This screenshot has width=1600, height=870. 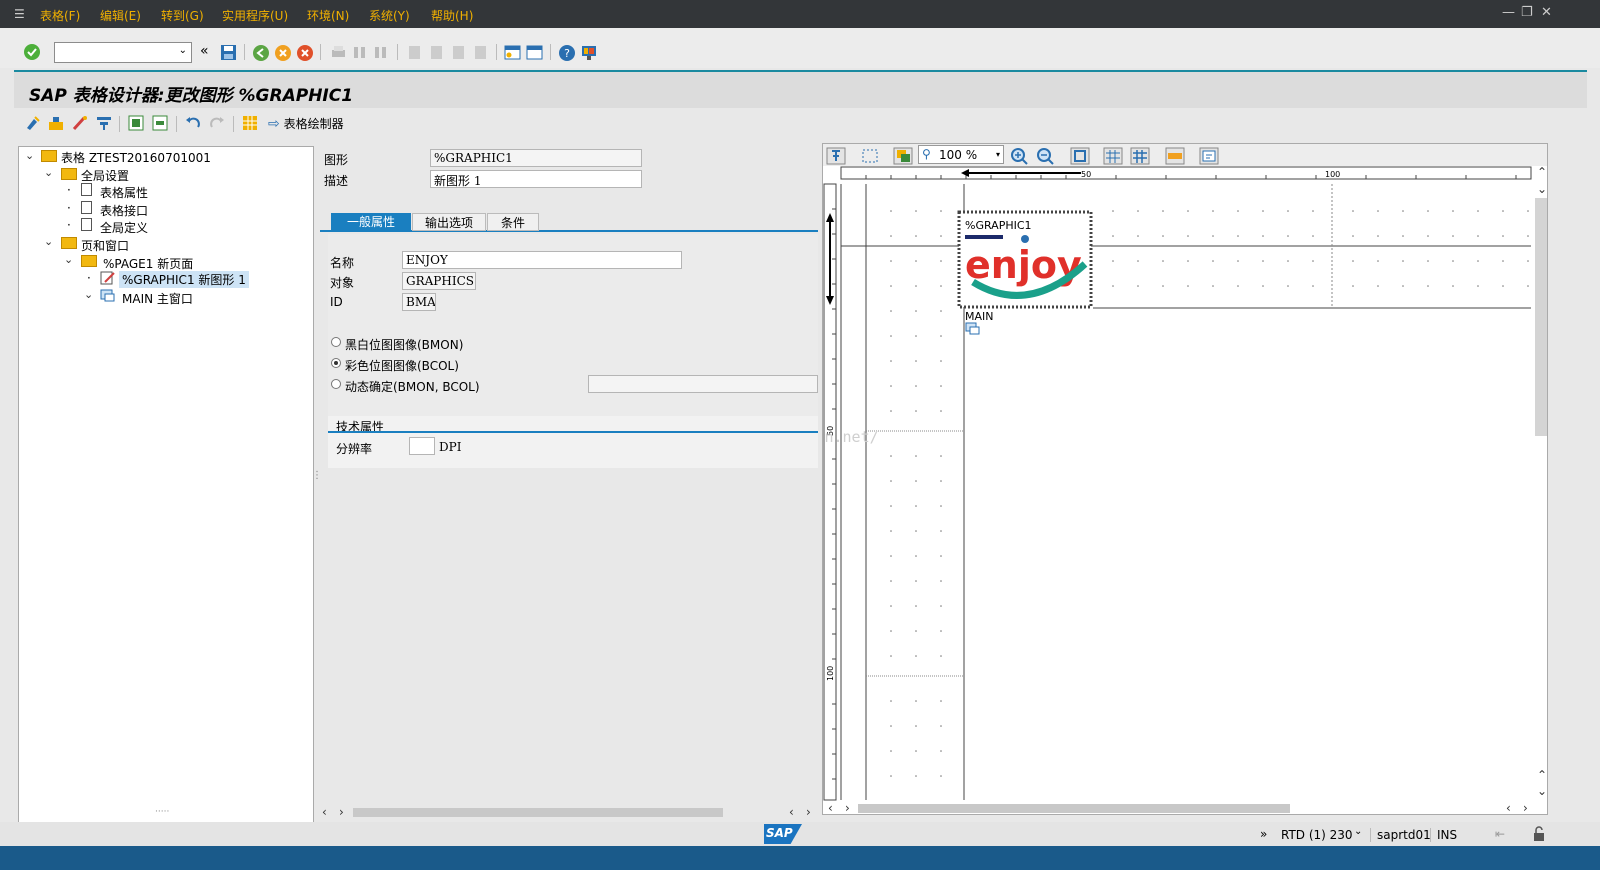 What do you see at coordinates (217, 123) in the screenshot?
I see `redo-icon` at bounding box center [217, 123].